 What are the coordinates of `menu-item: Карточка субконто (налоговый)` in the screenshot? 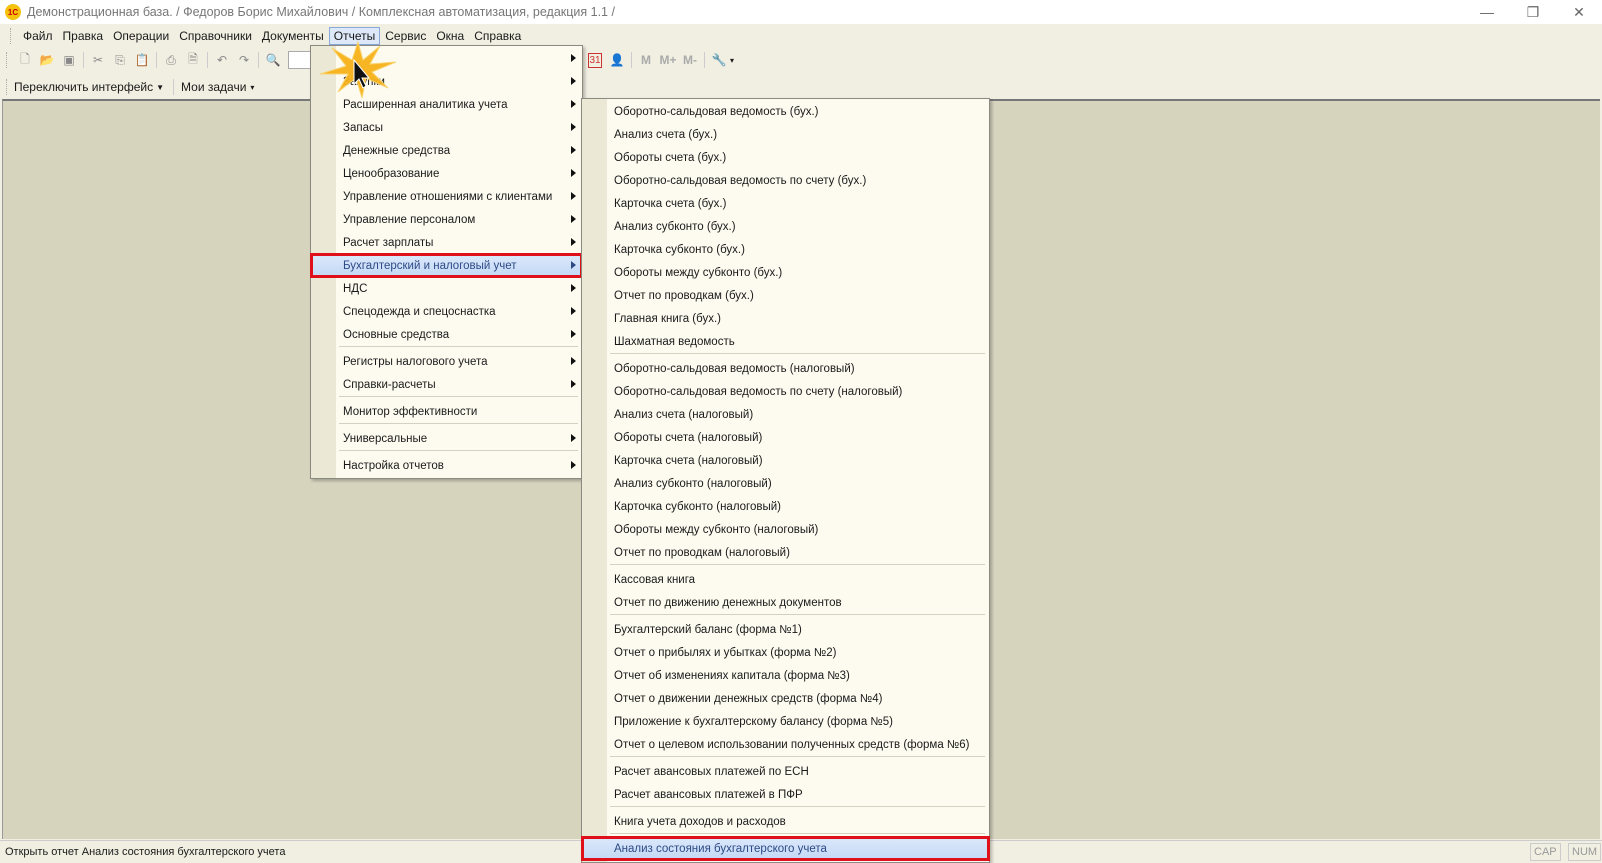 It's located at (785, 506).